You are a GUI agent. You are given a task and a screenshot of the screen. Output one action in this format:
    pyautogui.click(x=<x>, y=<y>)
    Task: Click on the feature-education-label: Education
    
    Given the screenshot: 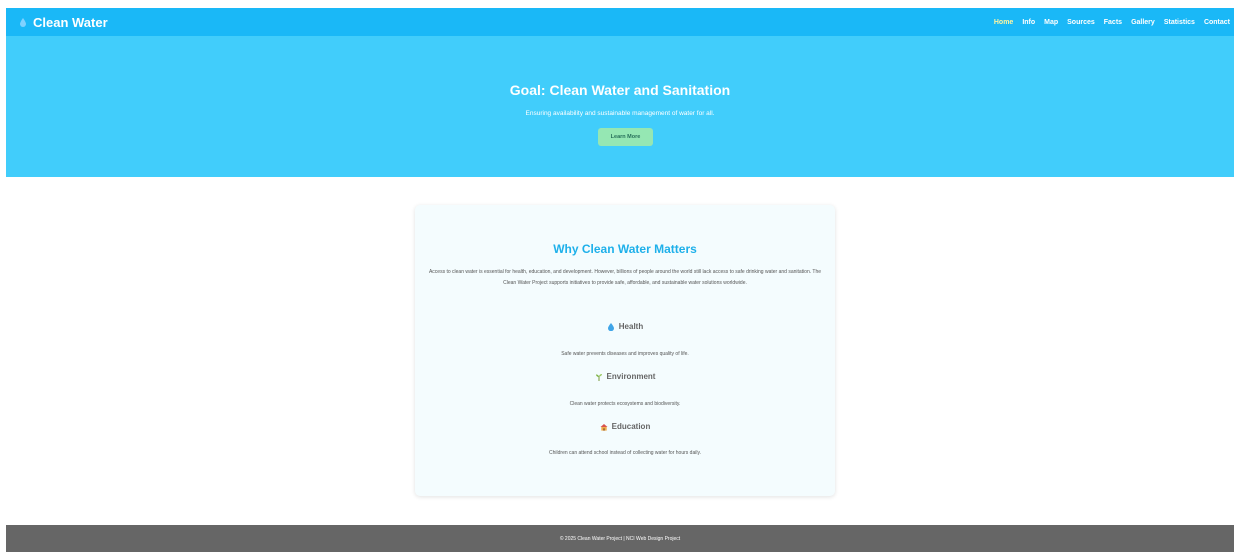 What is the action you would take?
    pyautogui.click(x=631, y=426)
    